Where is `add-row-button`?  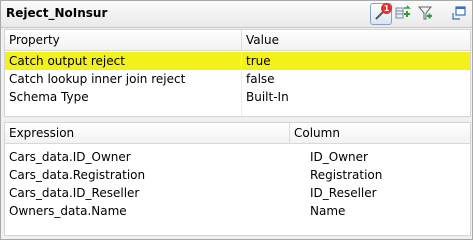 add-row-button is located at coordinates (403, 14).